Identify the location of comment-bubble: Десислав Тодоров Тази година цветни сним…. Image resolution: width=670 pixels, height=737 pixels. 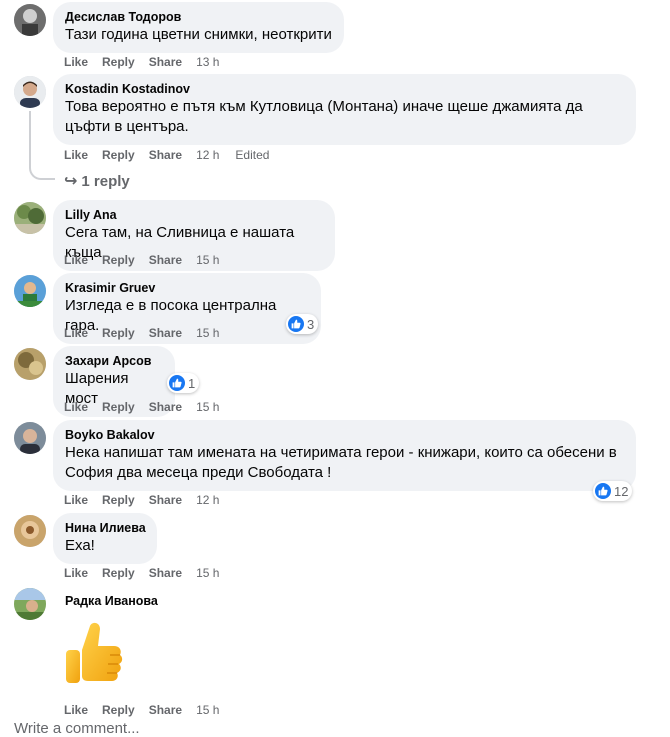
(198, 27).